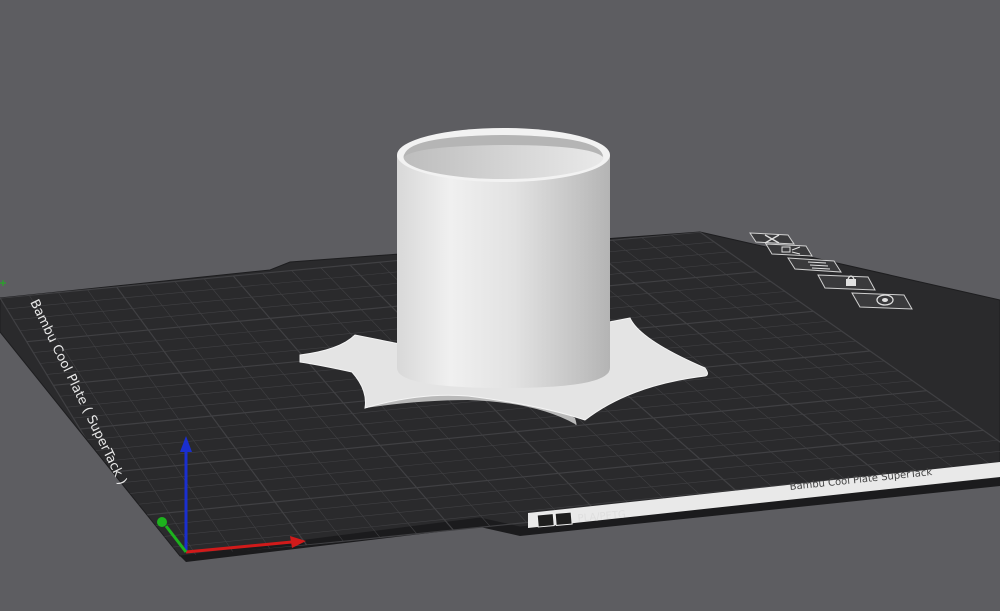  I want to click on origin-marker-icon, so click(3, 283).